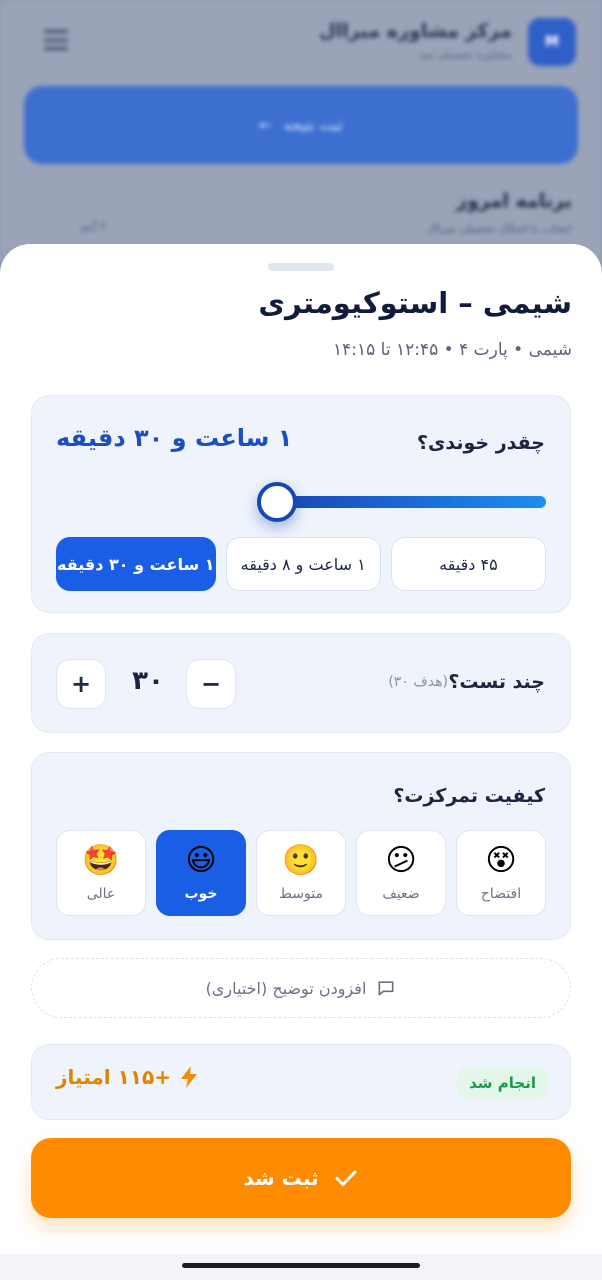 The height and width of the screenshot is (1280, 602). Describe the element at coordinates (301, 894) in the screenshot. I see `focus-option-label: متوسط` at that location.